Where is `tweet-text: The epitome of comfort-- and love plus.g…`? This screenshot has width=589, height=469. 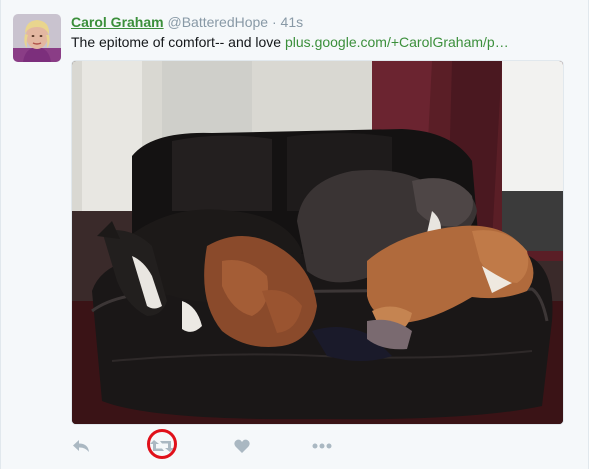 tweet-text: The epitome of comfort-- and love plus.g… is located at coordinates (290, 42).